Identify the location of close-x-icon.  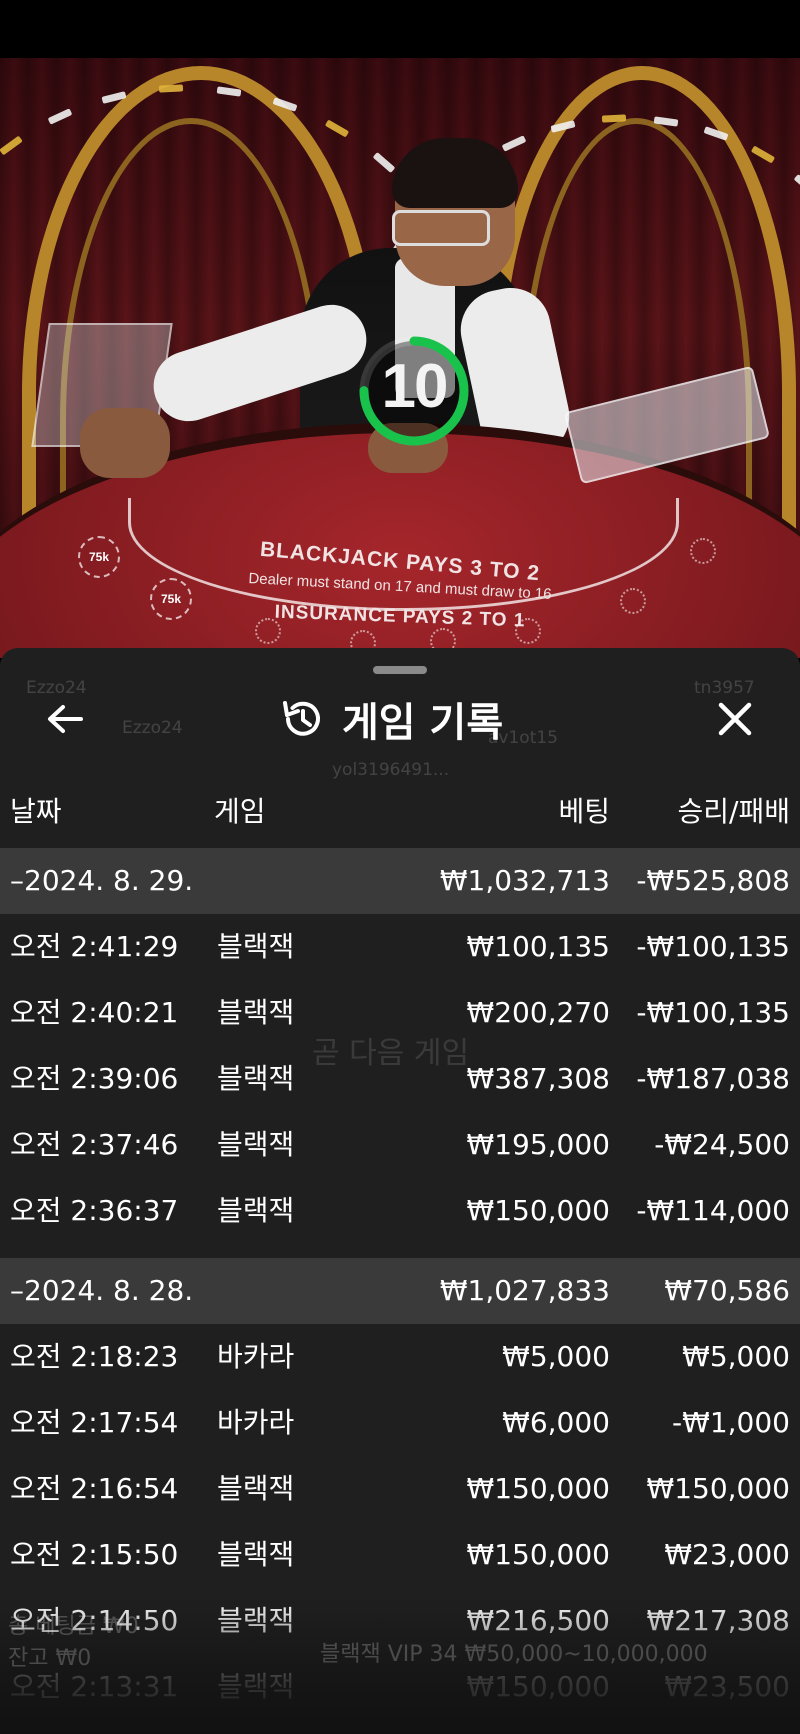
(735, 719).